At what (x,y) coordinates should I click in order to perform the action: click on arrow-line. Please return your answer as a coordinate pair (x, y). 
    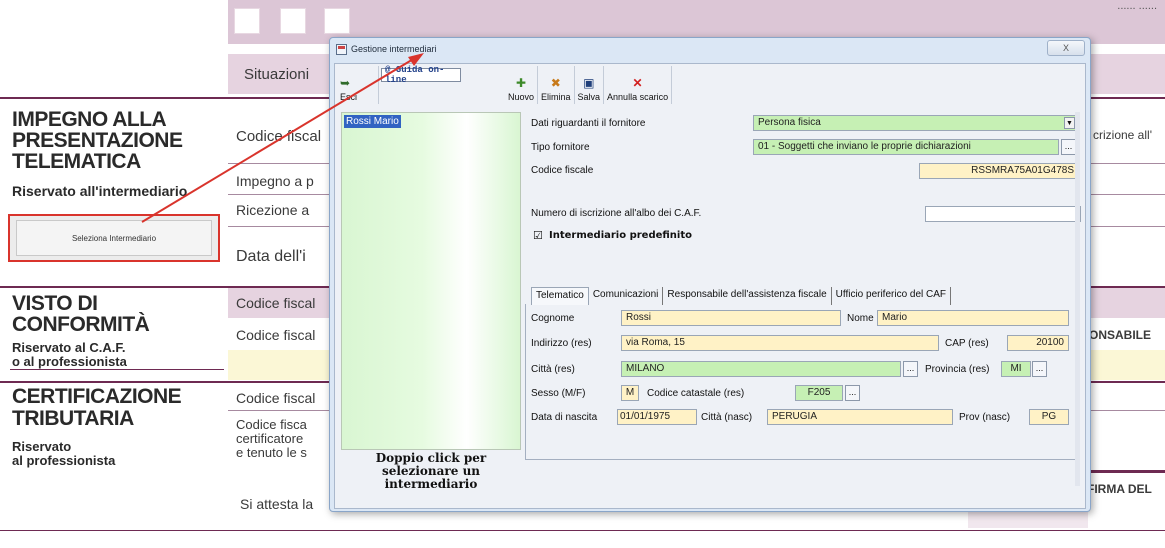
    Looking at the image, I should click on (281, 138).